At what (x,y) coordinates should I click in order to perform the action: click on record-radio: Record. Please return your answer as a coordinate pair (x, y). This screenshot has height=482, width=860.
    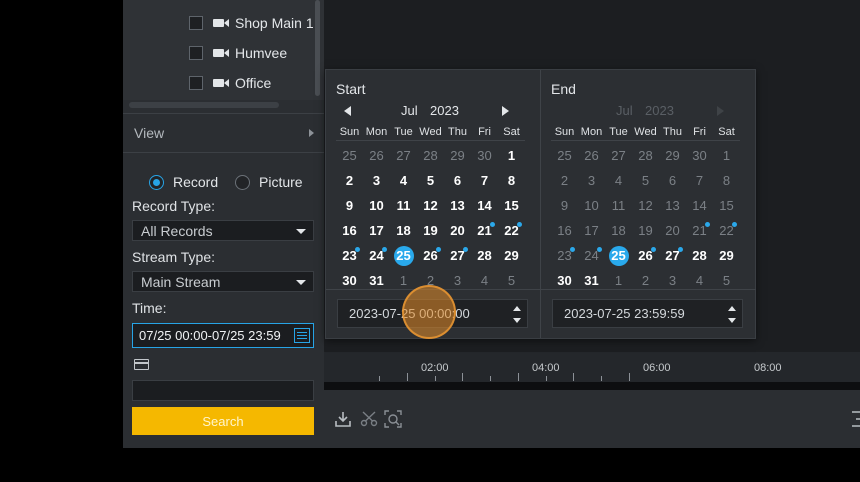
    Looking at the image, I should click on (183, 182).